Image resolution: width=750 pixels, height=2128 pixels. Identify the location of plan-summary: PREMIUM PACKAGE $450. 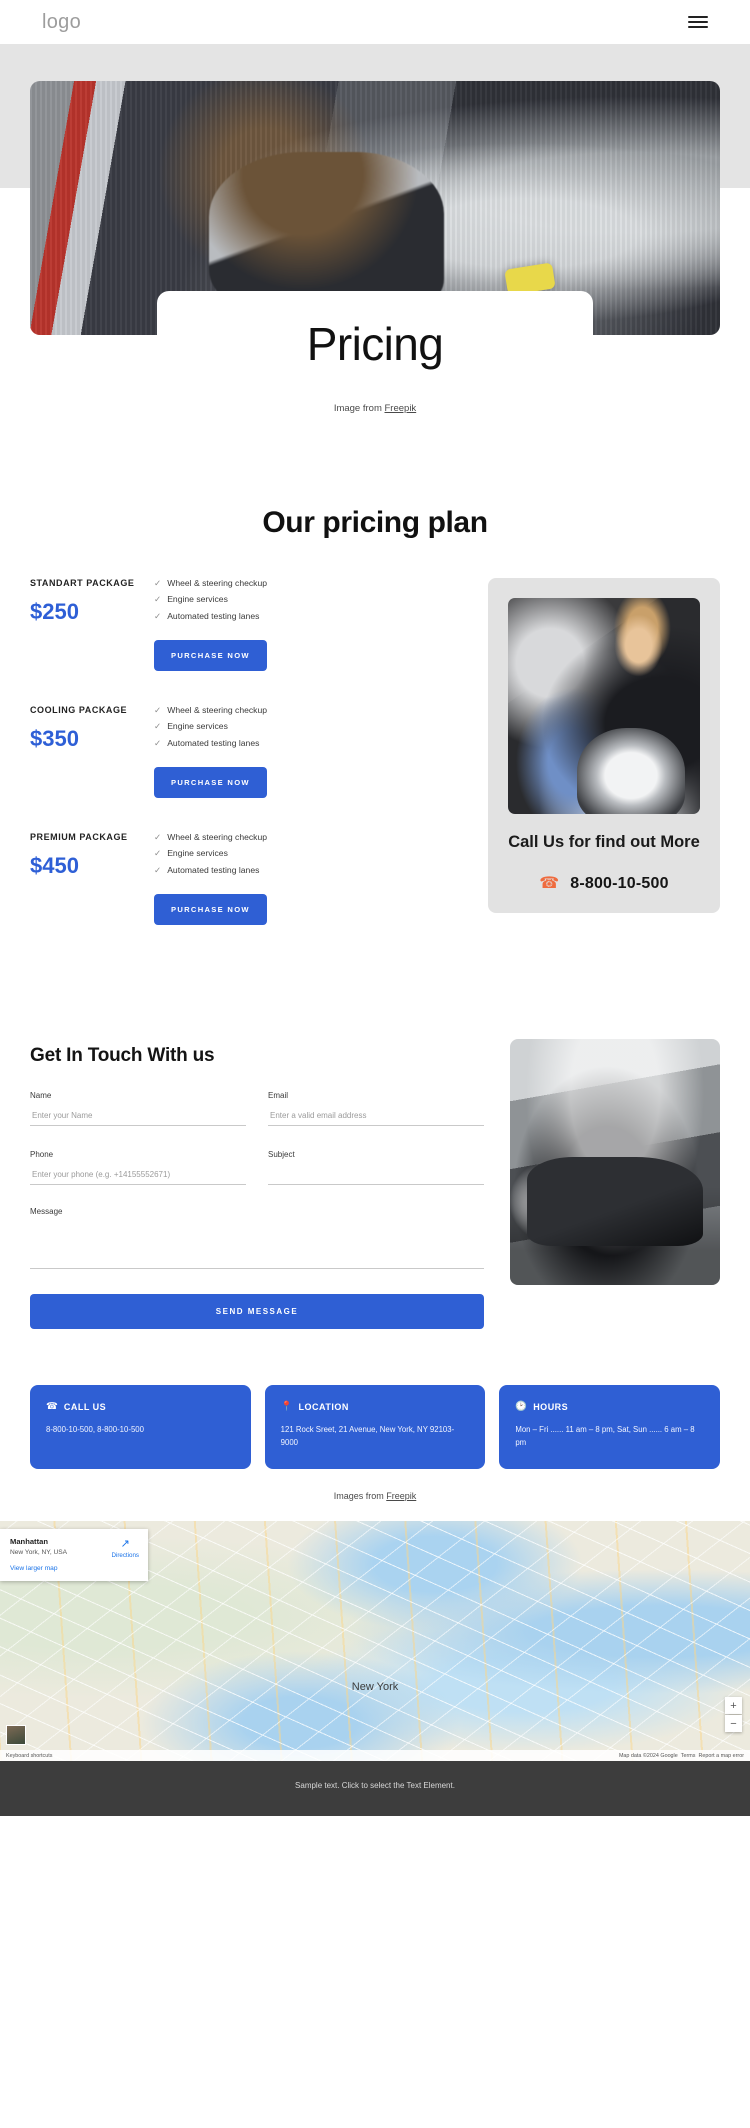
(83, 878).